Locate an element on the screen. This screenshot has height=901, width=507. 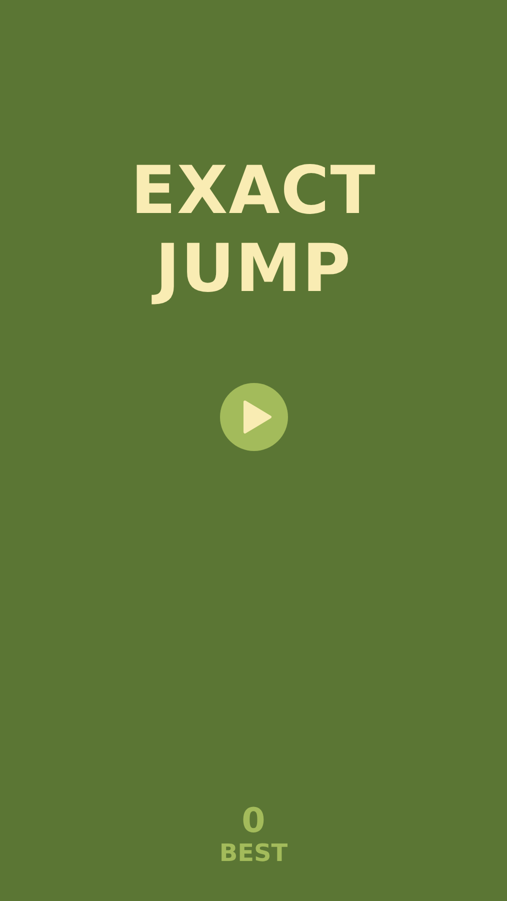
play-icon is located at coordinates (257, 417).